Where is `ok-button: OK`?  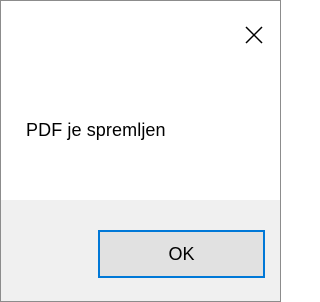 ok-button: OK is located at coordinates (181, 254).